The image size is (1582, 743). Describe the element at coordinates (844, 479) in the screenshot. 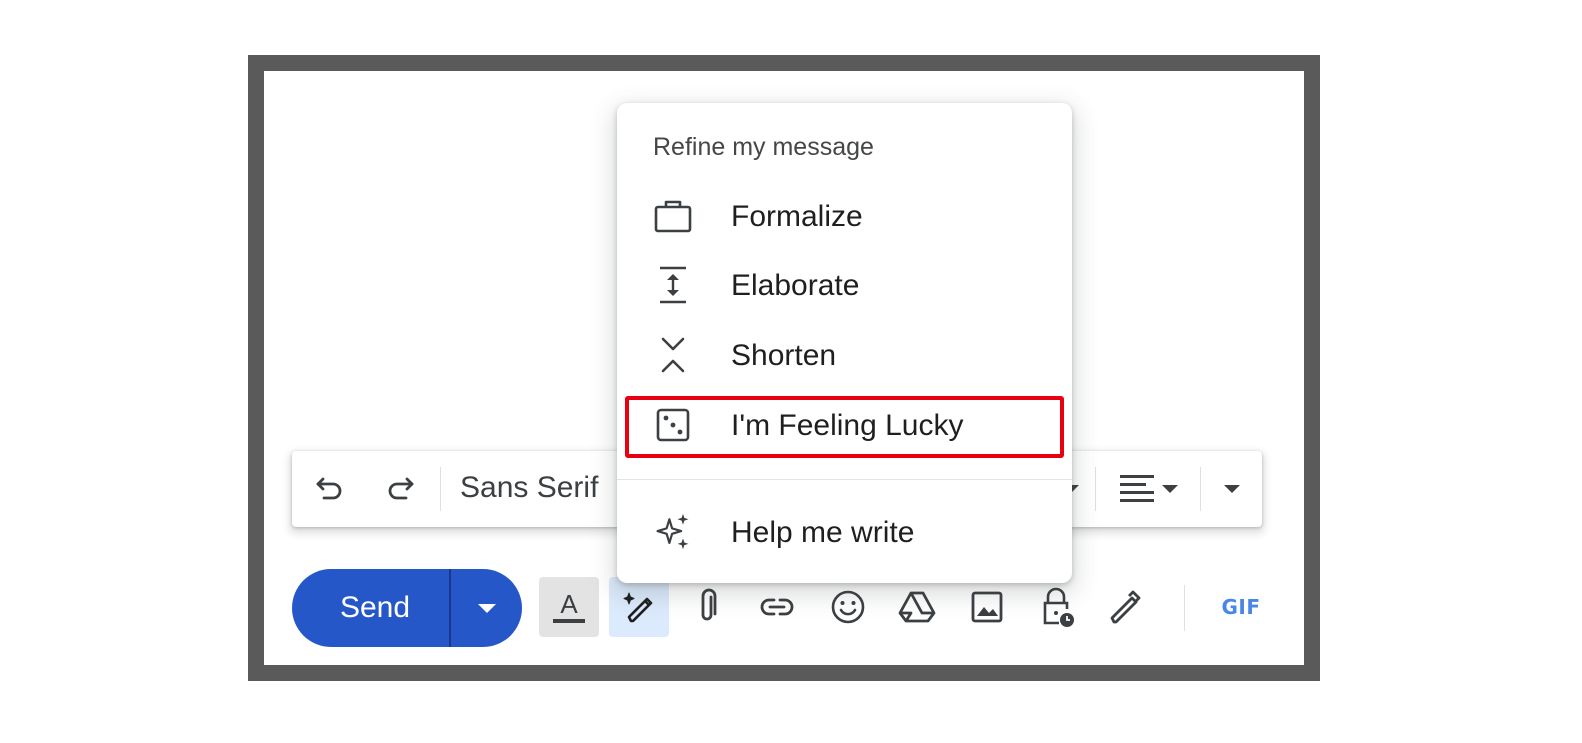

I see `menu-divider` at that location.